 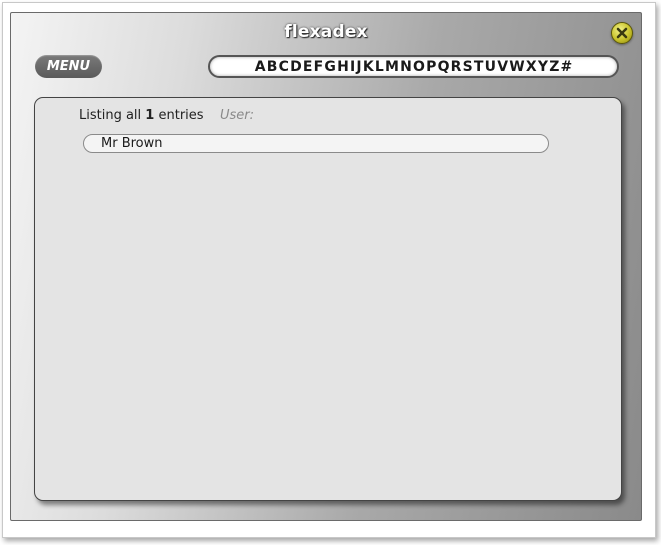 I want to click on alphabet-letter-a: A, so click(x=260, y=67).